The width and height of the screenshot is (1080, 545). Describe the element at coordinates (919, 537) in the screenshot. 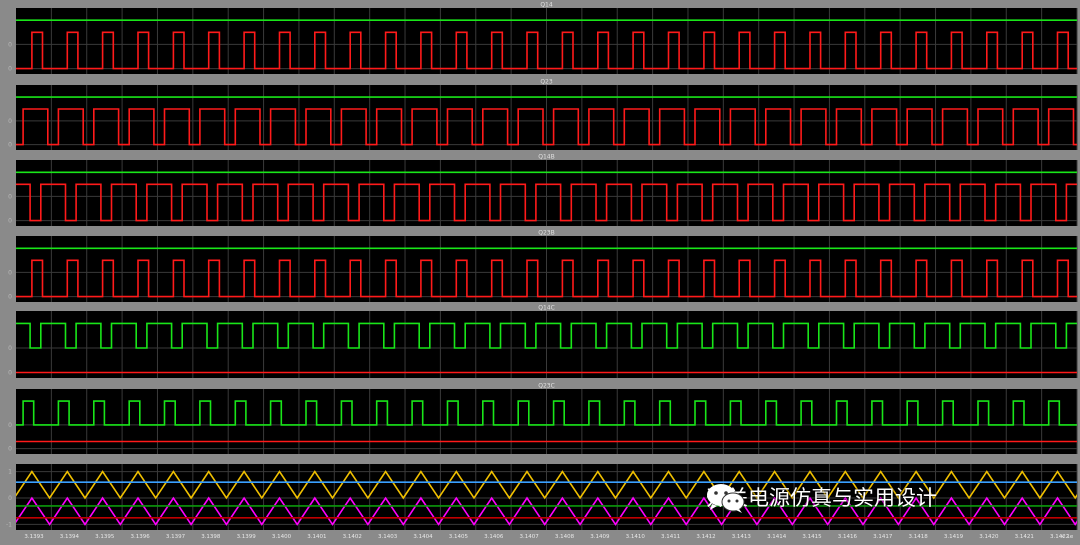

I see `x-tick-label: 3.1418` at that location.